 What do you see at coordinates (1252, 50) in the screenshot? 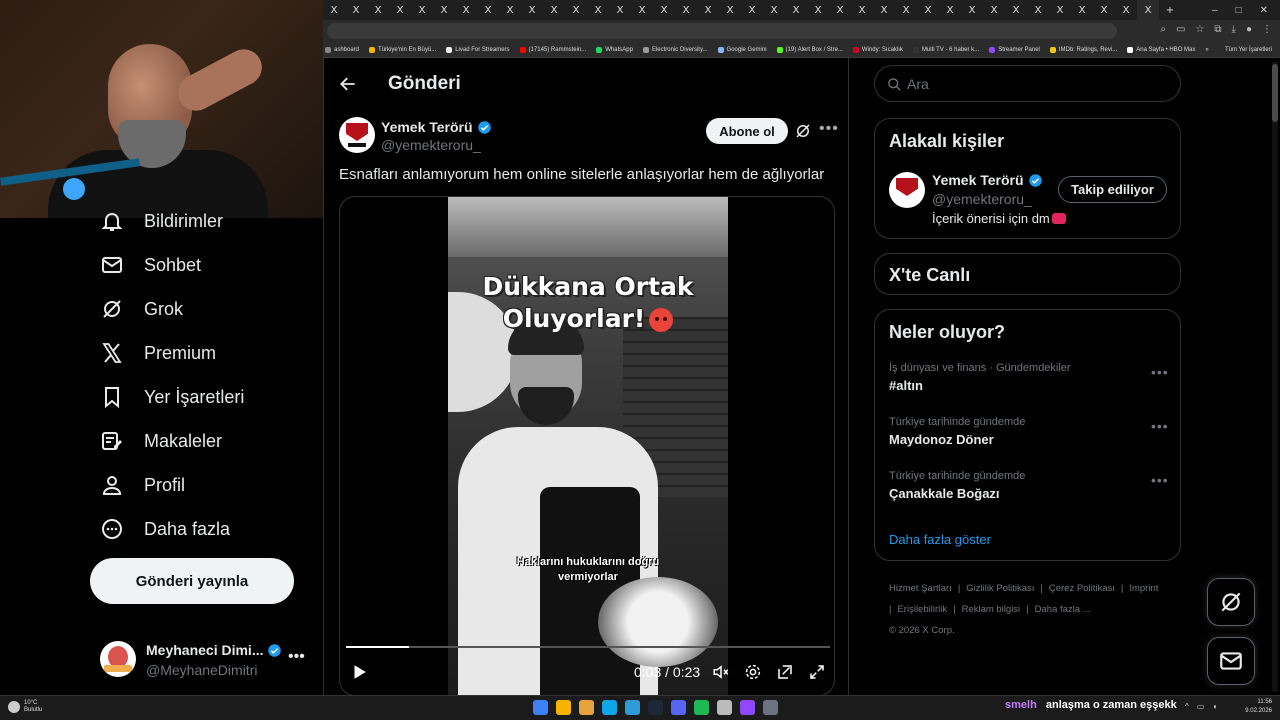
I see `all-bookmarks-folder: Tüm Yer İşaretleri` at bounding box center [1252, 50].